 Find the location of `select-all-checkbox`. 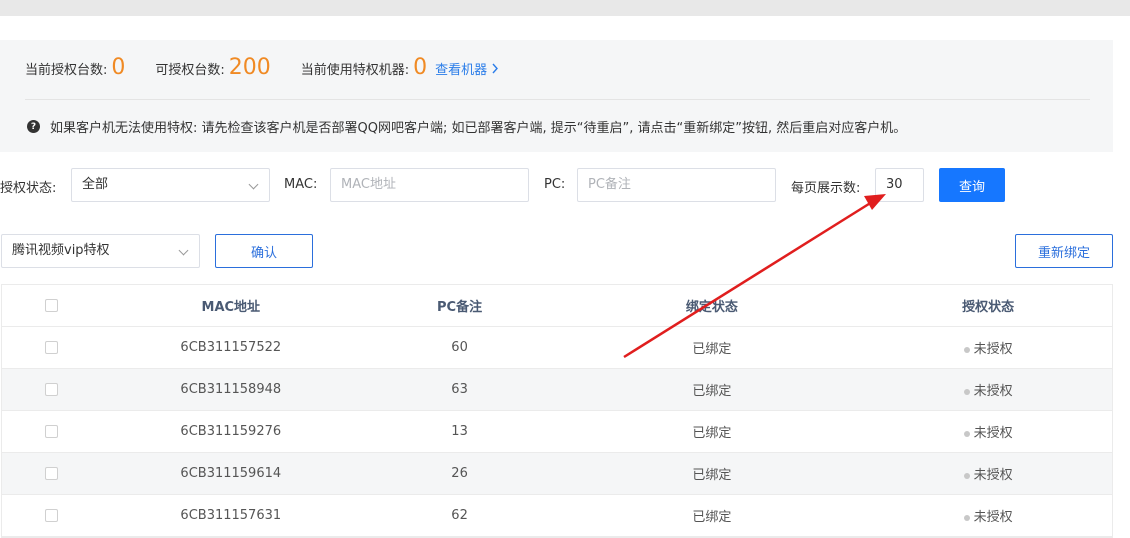

select-all-checkbox is located at coordinates (52, 305).